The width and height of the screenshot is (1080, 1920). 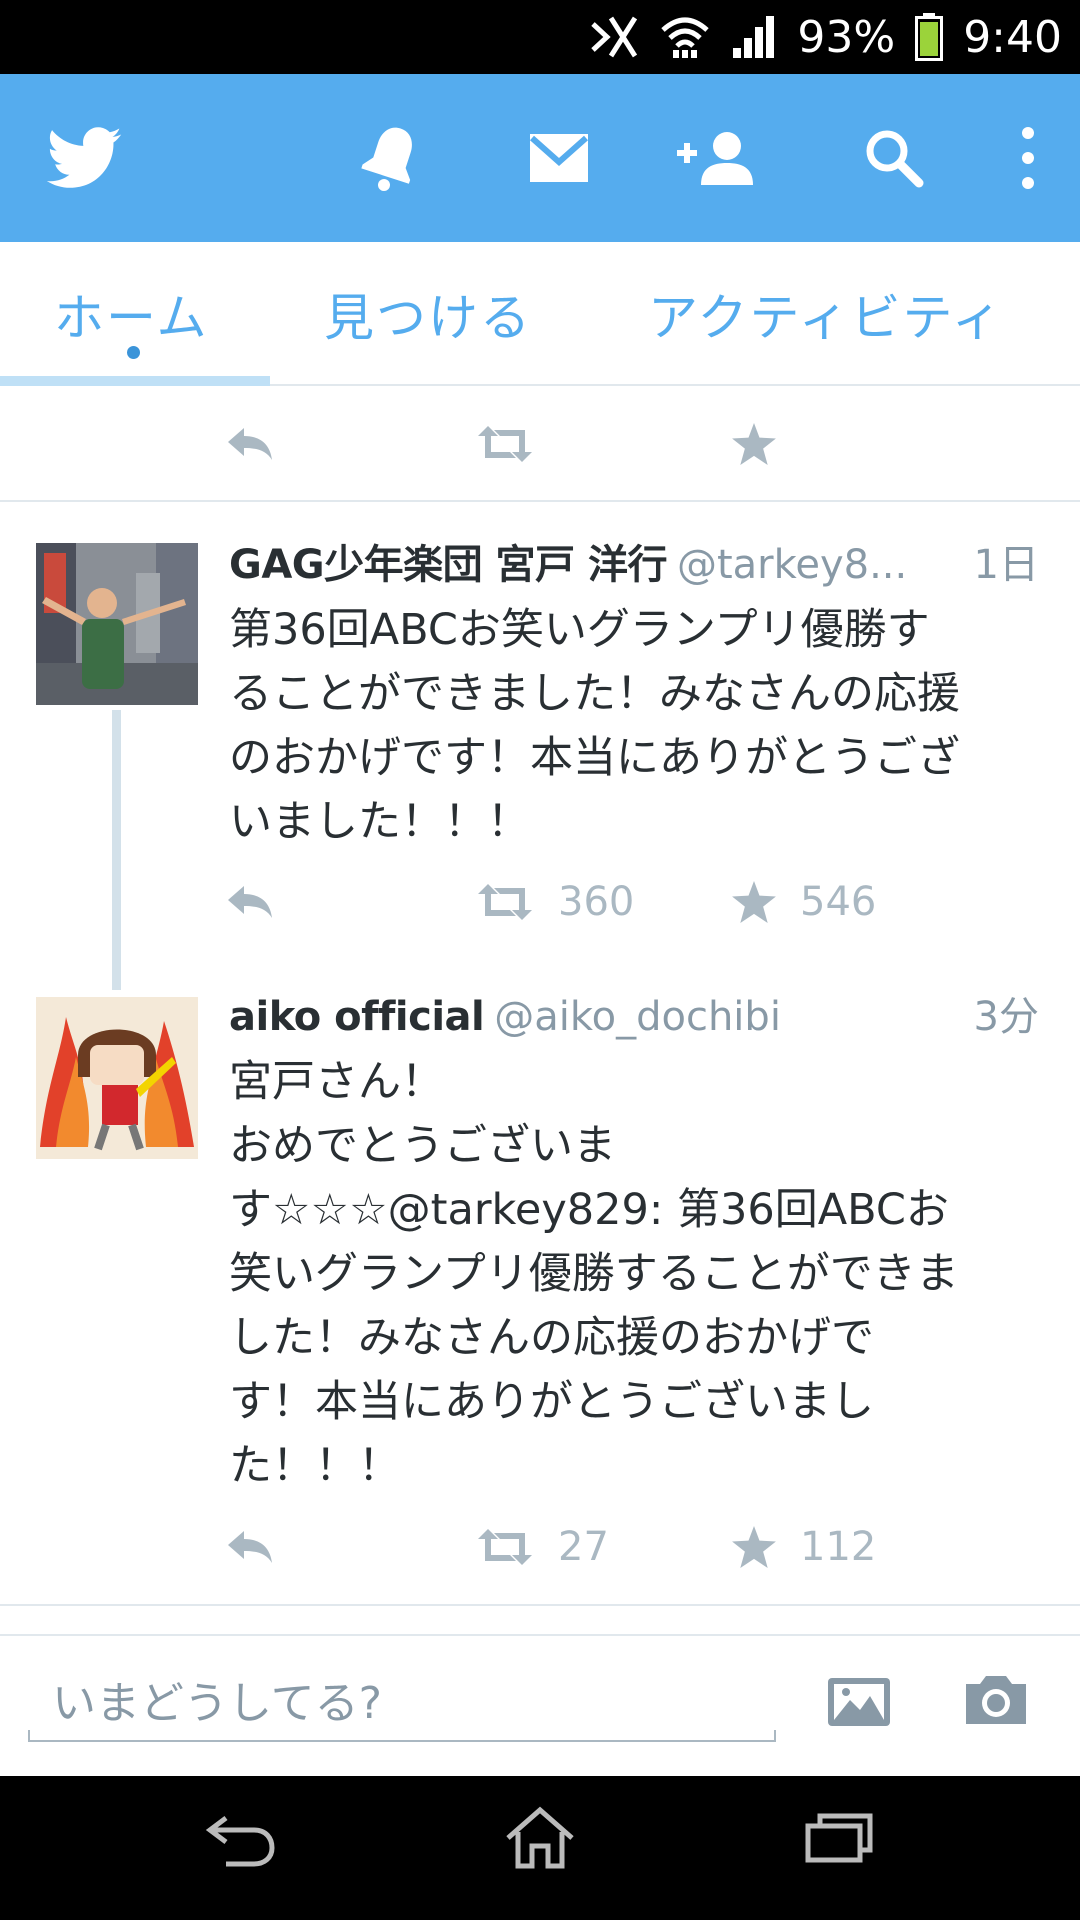 What do you see at coordinates (402, 1707) in the screenshot?
I see `compose-input: いまどうしてる?` at bounding box center [402, 1707].